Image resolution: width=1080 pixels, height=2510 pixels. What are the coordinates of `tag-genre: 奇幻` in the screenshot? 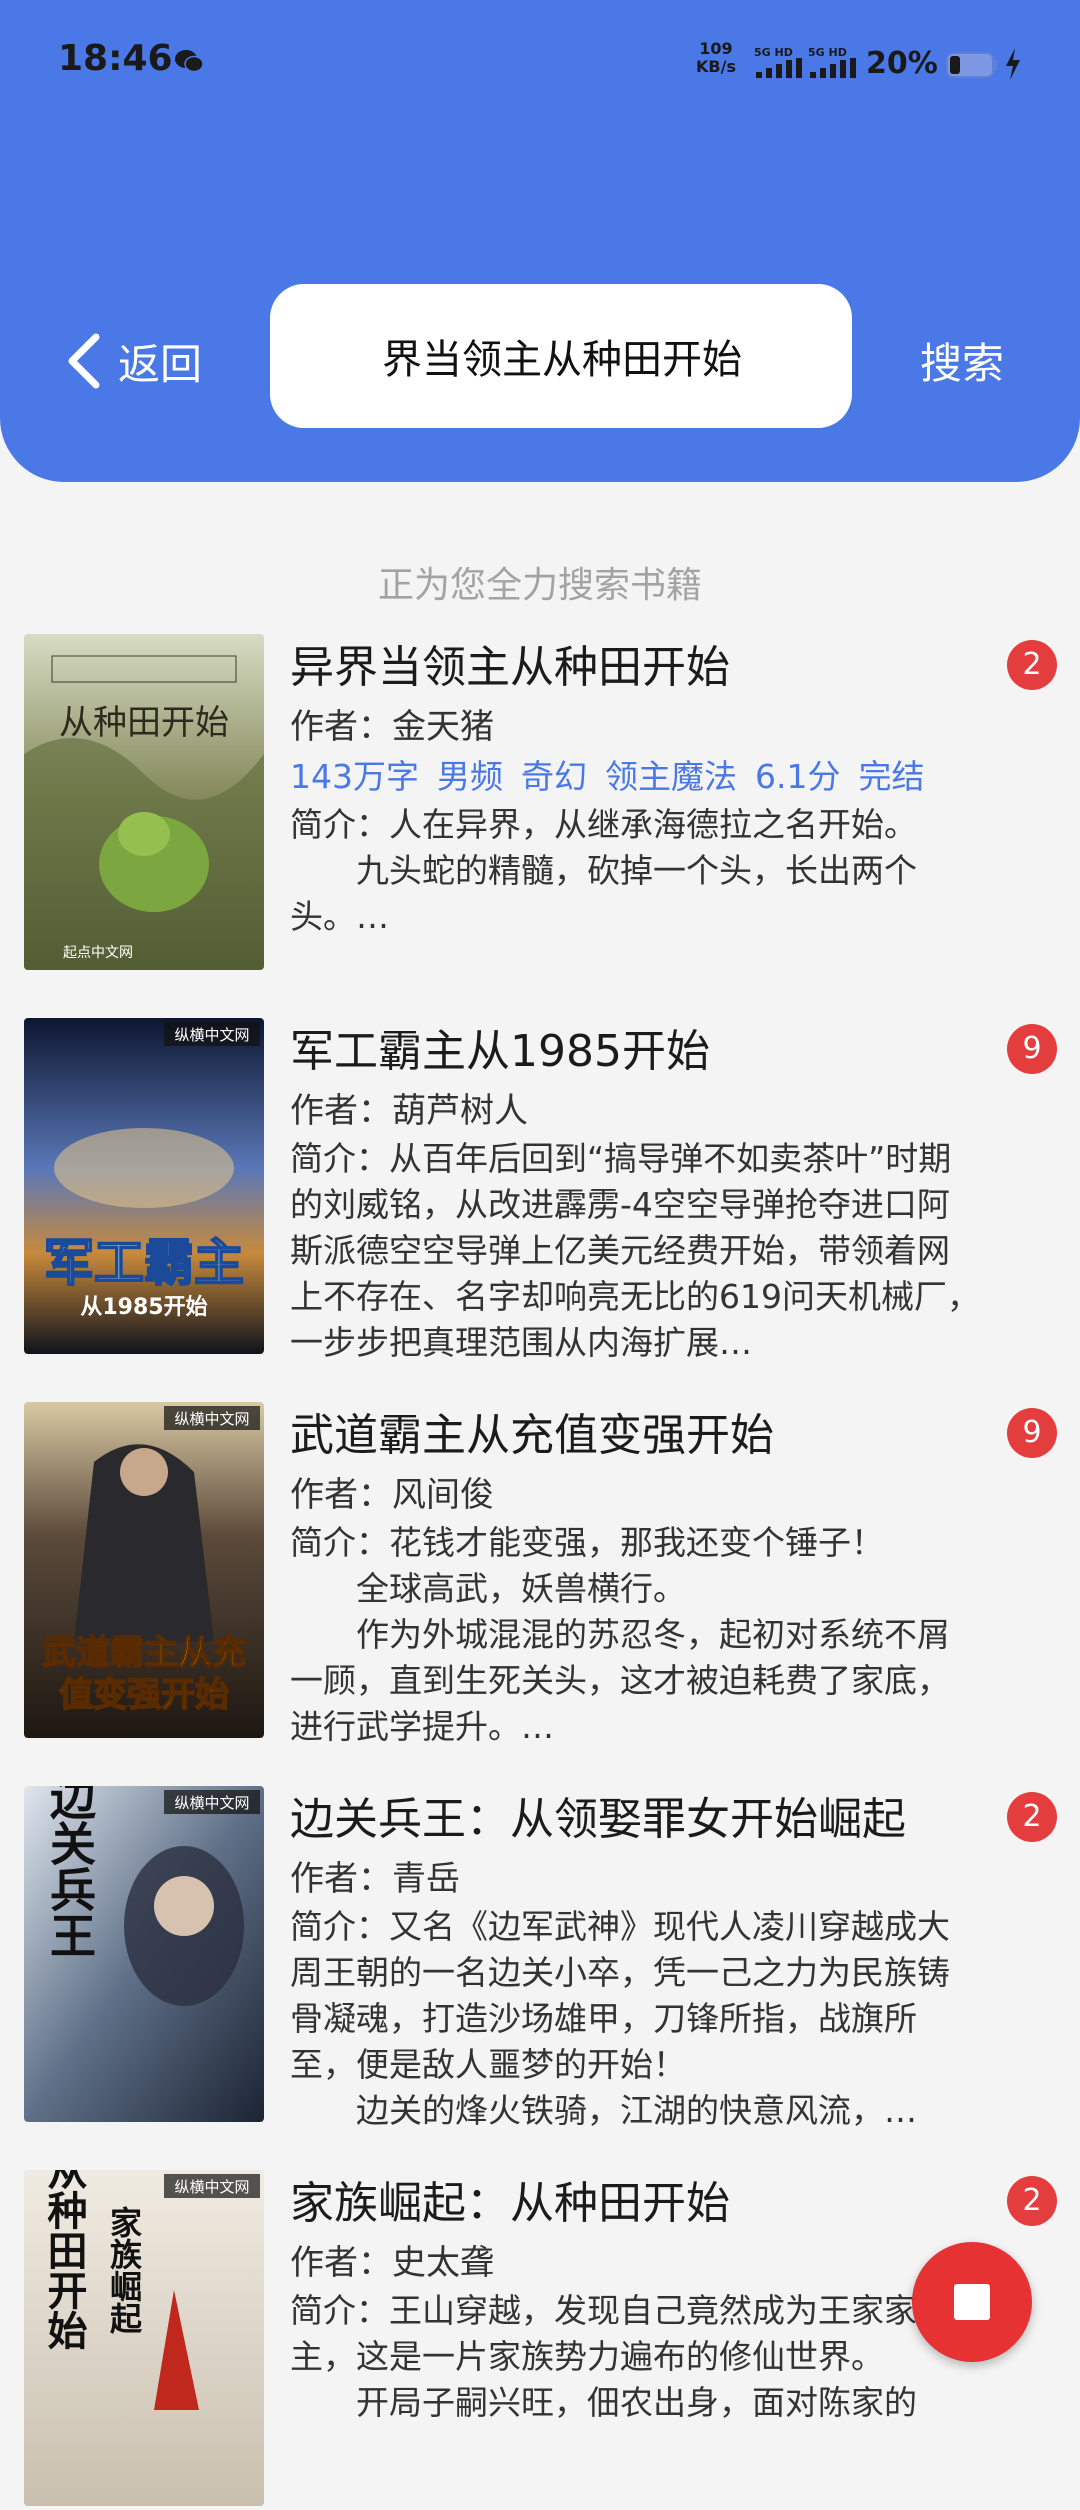 It's located at (554, 776).